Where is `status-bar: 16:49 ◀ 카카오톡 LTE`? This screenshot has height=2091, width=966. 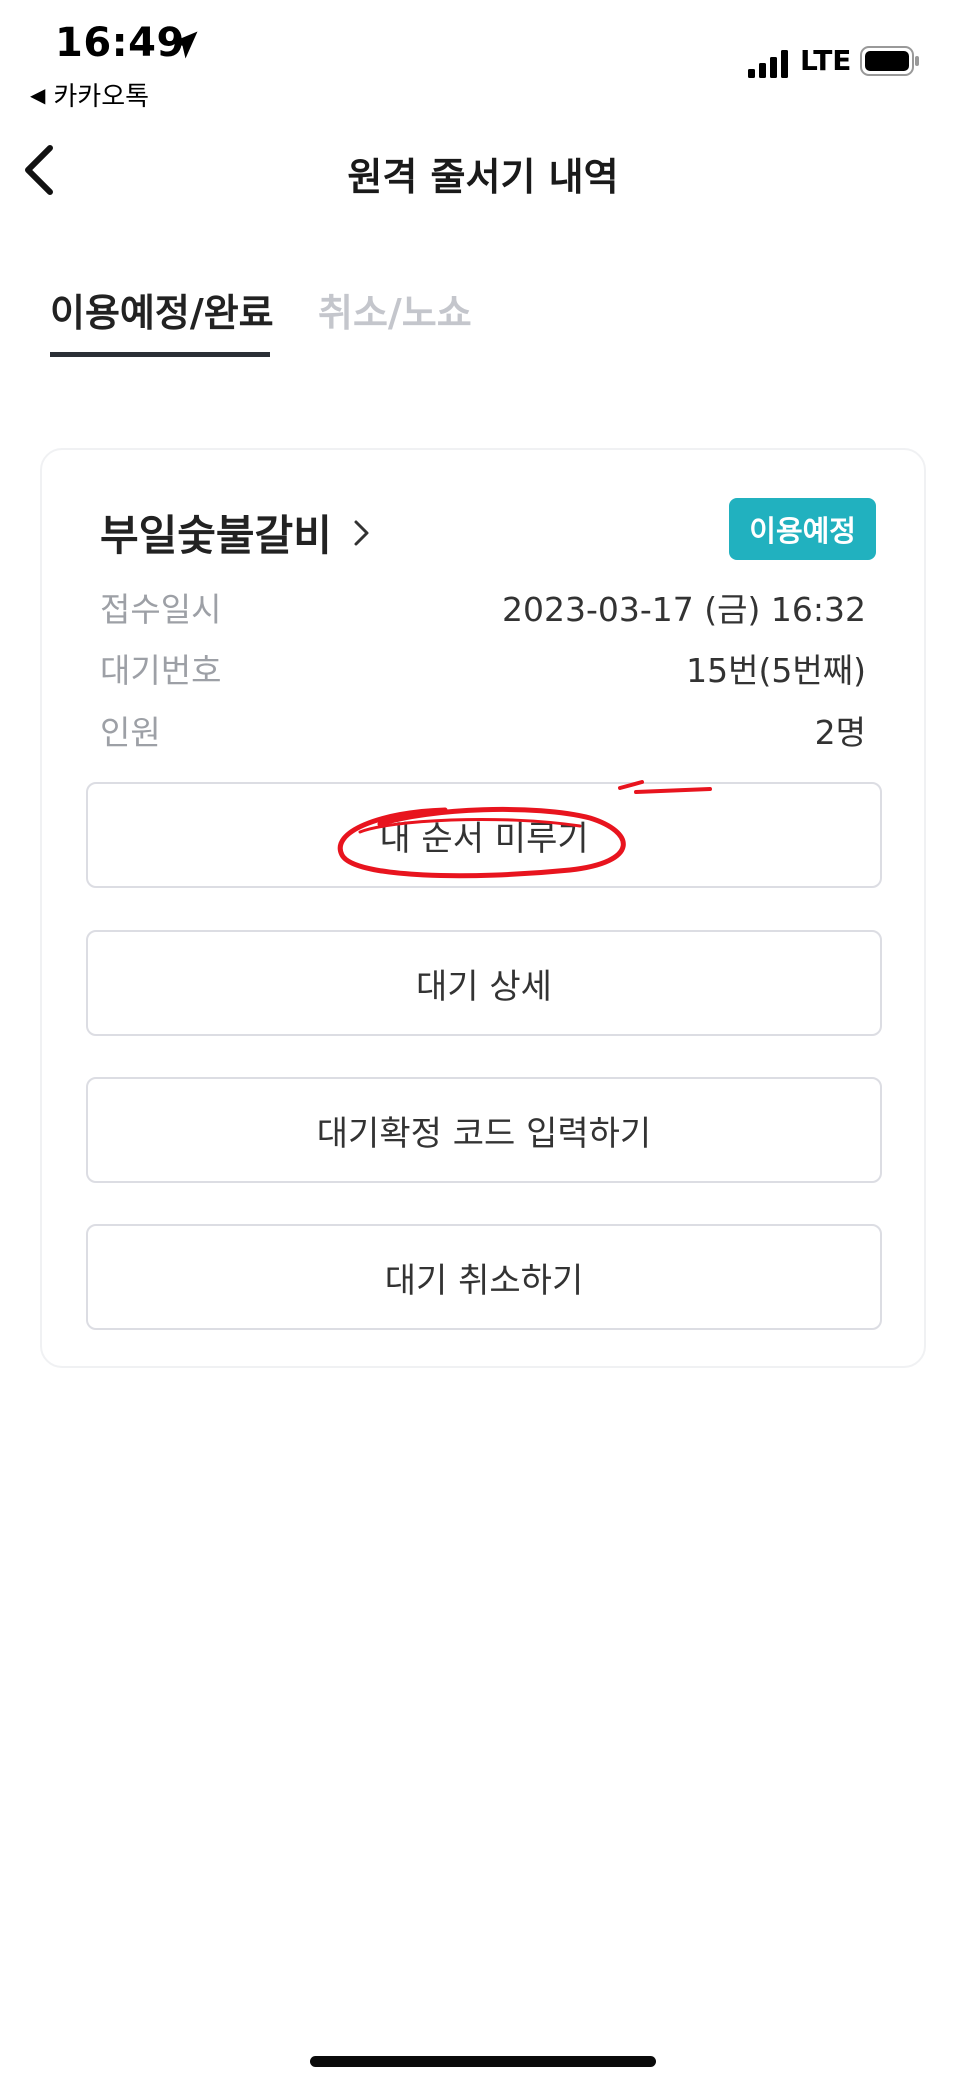
status-bar: 16:49 ◀ 카카오톡 LTE is located at coordinates (483, 56).